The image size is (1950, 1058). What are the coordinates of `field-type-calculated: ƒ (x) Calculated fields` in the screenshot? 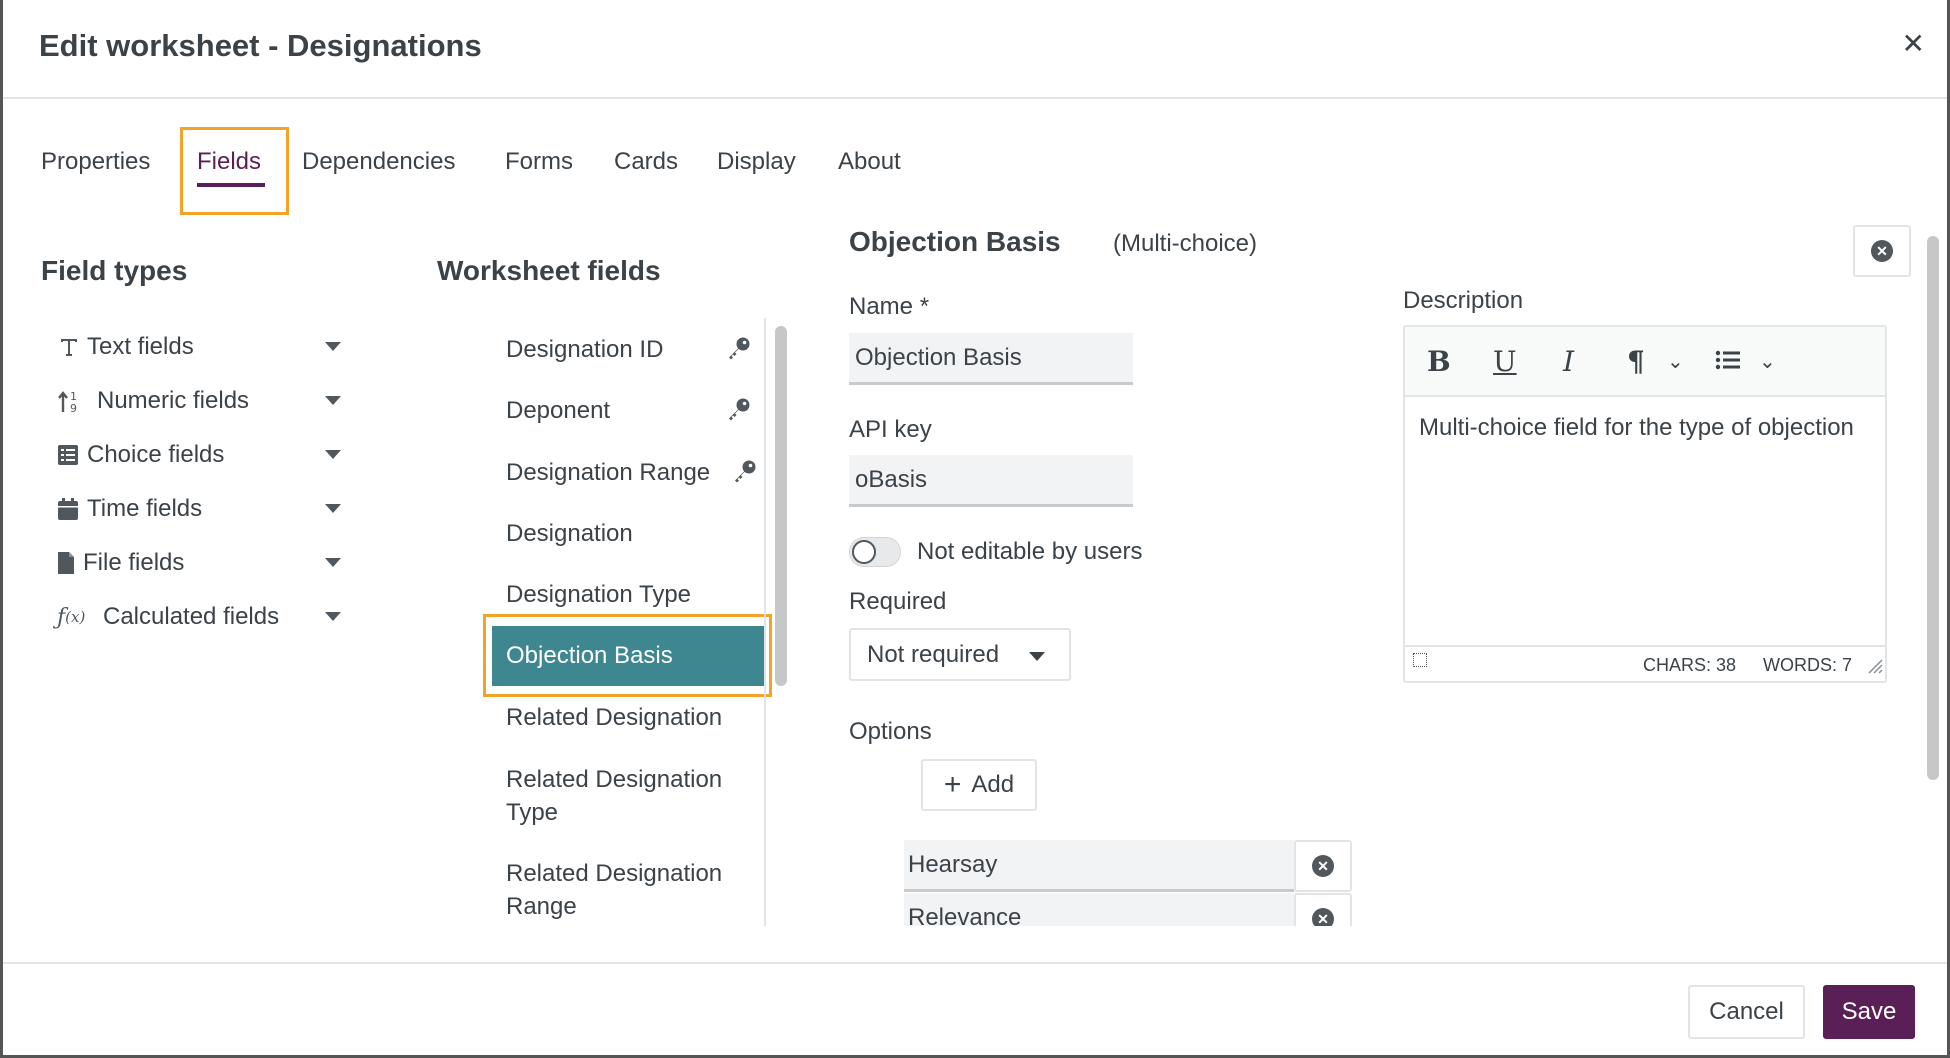 It's located at (202, 617).